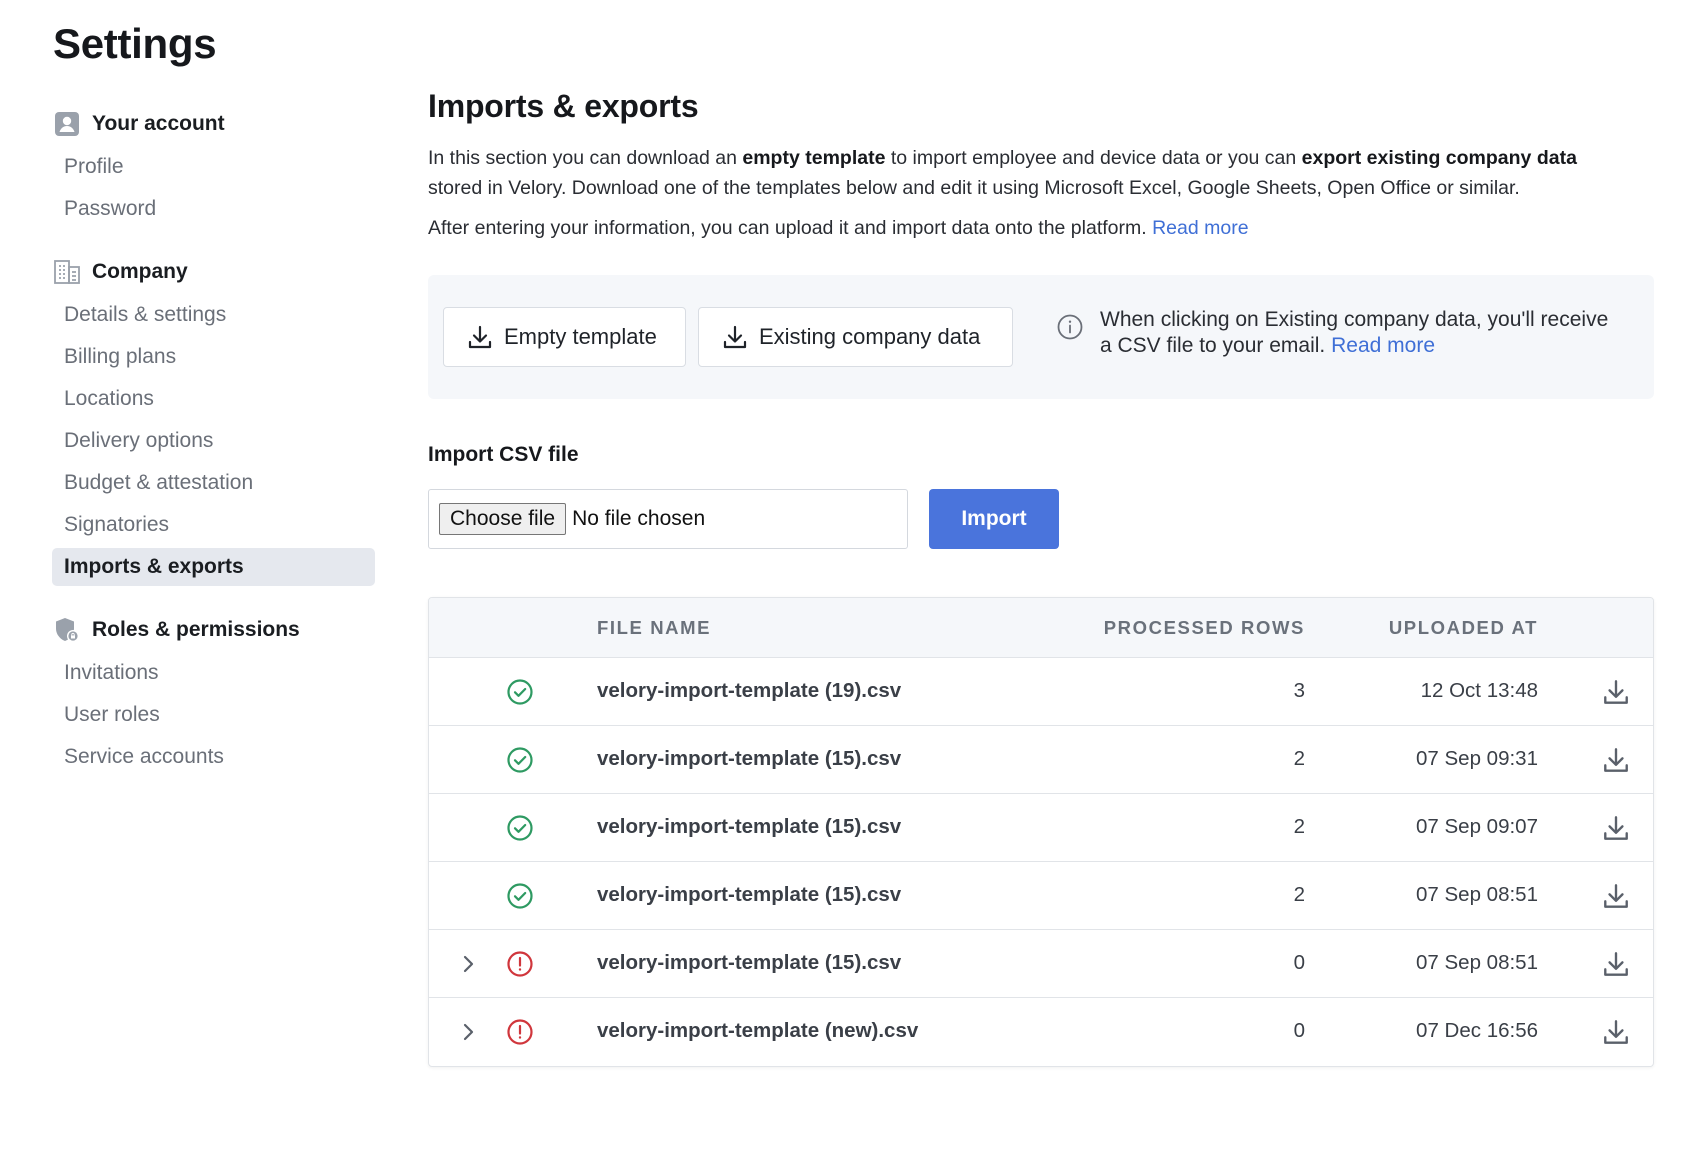  What do you see at coordinates (213, 272) in the screenshot?
I see `sidebar-heading-company: Company` at bounding box center [213, 272].